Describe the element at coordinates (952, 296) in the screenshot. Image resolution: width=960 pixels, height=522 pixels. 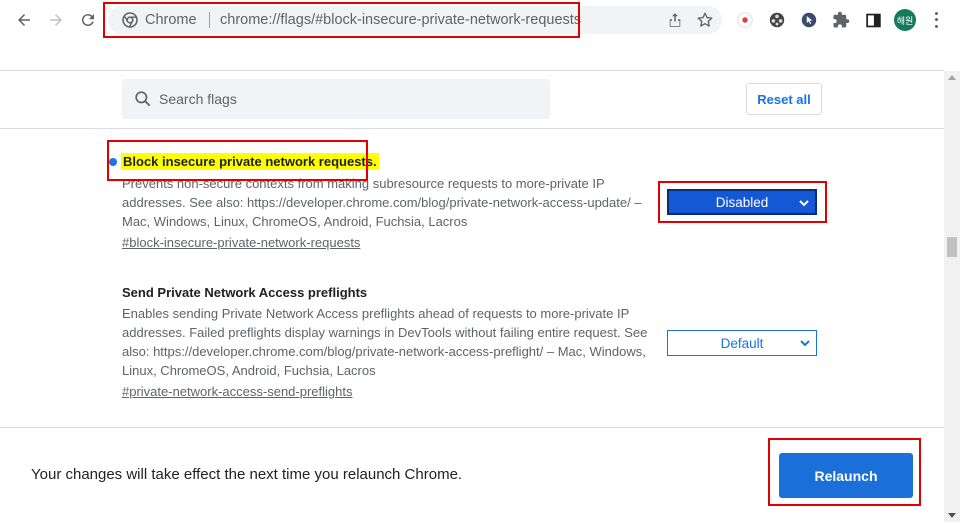
I see `page-scrollbar` at that location.